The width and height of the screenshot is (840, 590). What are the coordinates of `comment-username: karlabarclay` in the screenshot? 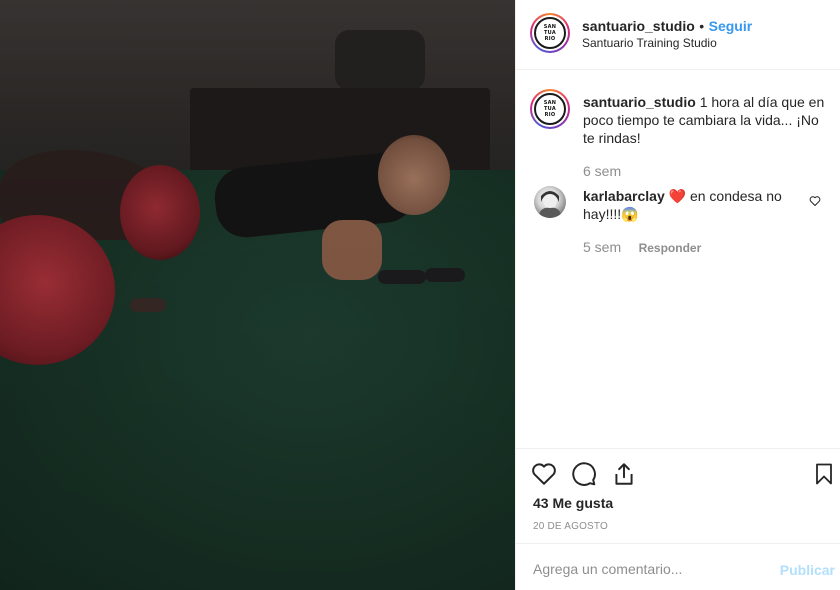 It's located at (624, 196).